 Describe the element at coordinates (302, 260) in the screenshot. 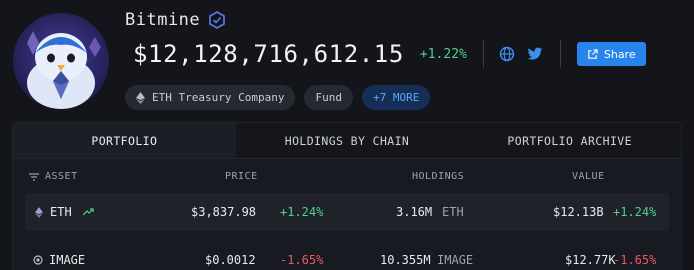

I see `price-change: -1.65%` at that location.